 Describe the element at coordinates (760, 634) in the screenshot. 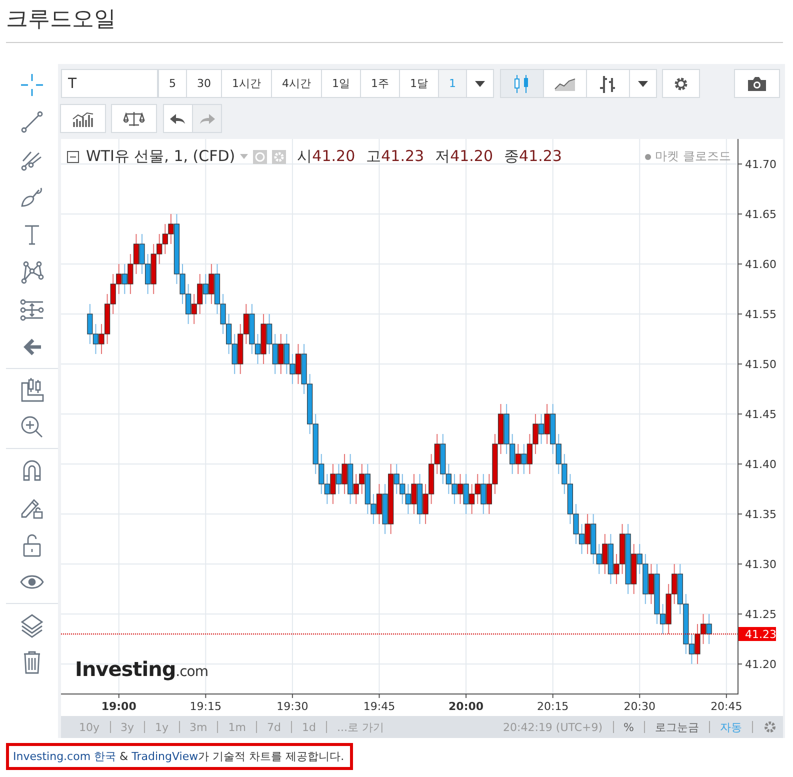

I see `ref-line-label: 41.23` at that location.